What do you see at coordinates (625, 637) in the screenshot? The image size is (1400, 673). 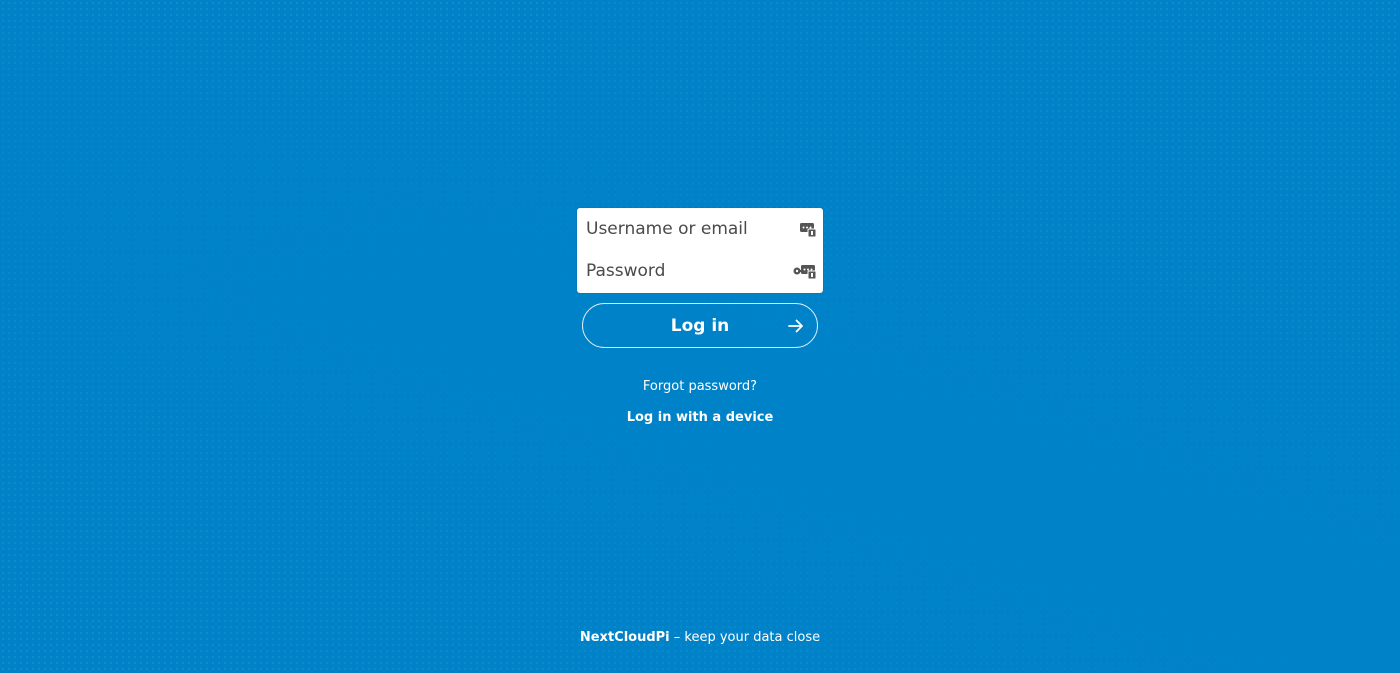 I see `footer-brand: NextCloudPi` at bounding box center [625, 637].